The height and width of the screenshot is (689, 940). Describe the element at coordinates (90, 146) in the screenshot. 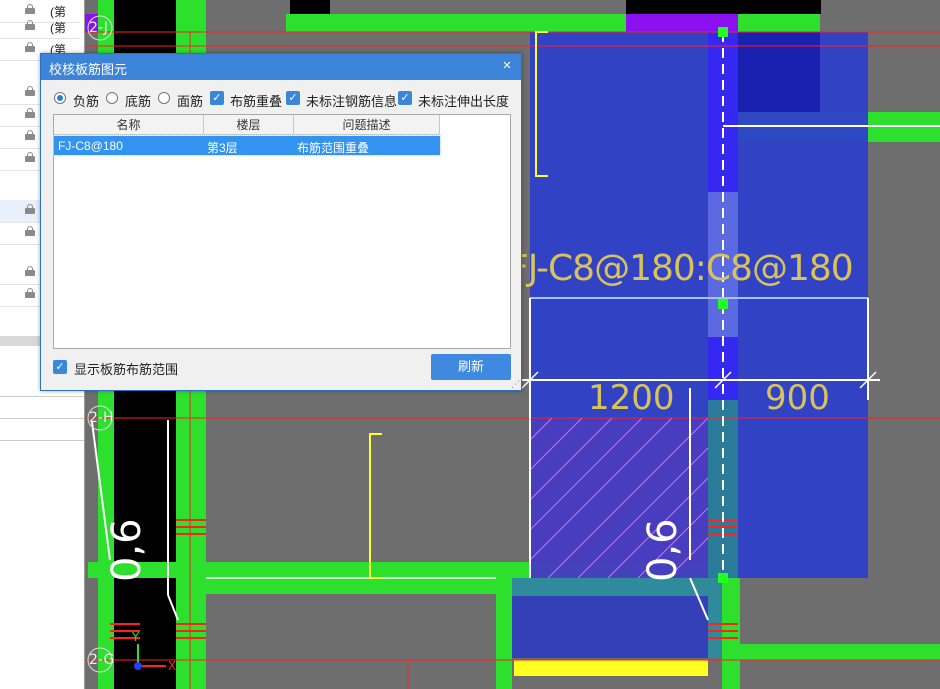

I see `cell-name: FJ-C8@180` at that location.